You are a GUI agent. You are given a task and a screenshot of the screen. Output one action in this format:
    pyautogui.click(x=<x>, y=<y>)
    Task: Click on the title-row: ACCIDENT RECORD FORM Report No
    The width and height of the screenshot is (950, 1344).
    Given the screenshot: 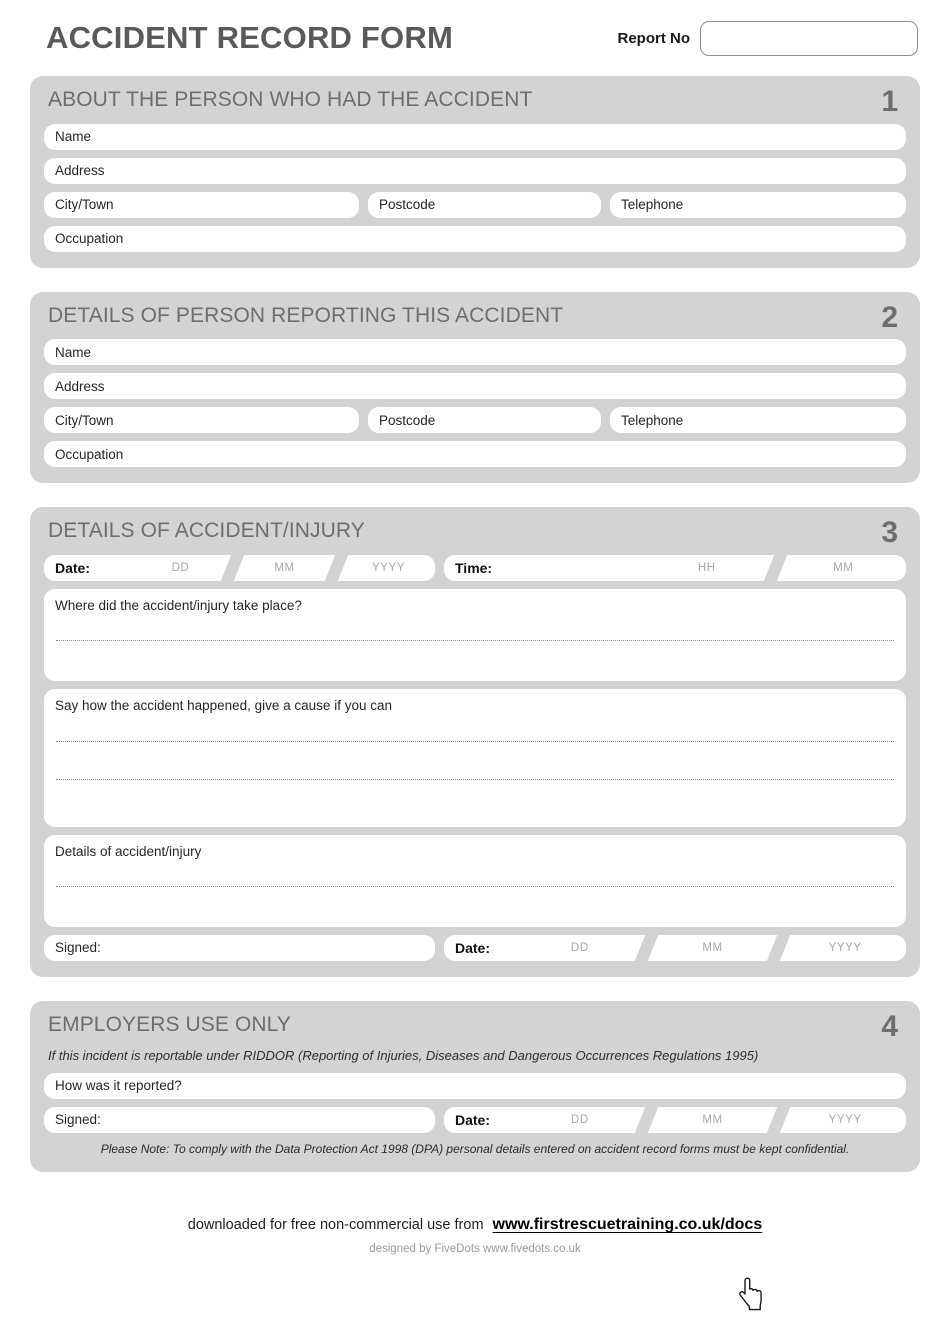 What is the action you would take?
    pyautogui.click(x=475, y=38)
    